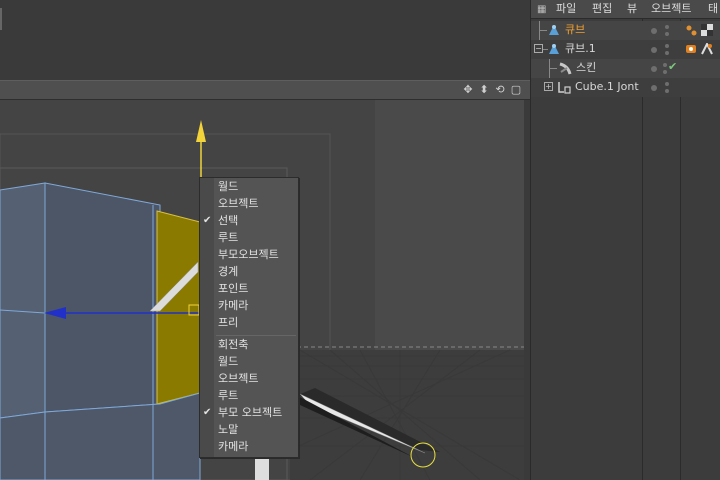 The height and width of the screenshot is (480, 720). I want to click on menu-item-world: 월드, so click(249, 186).